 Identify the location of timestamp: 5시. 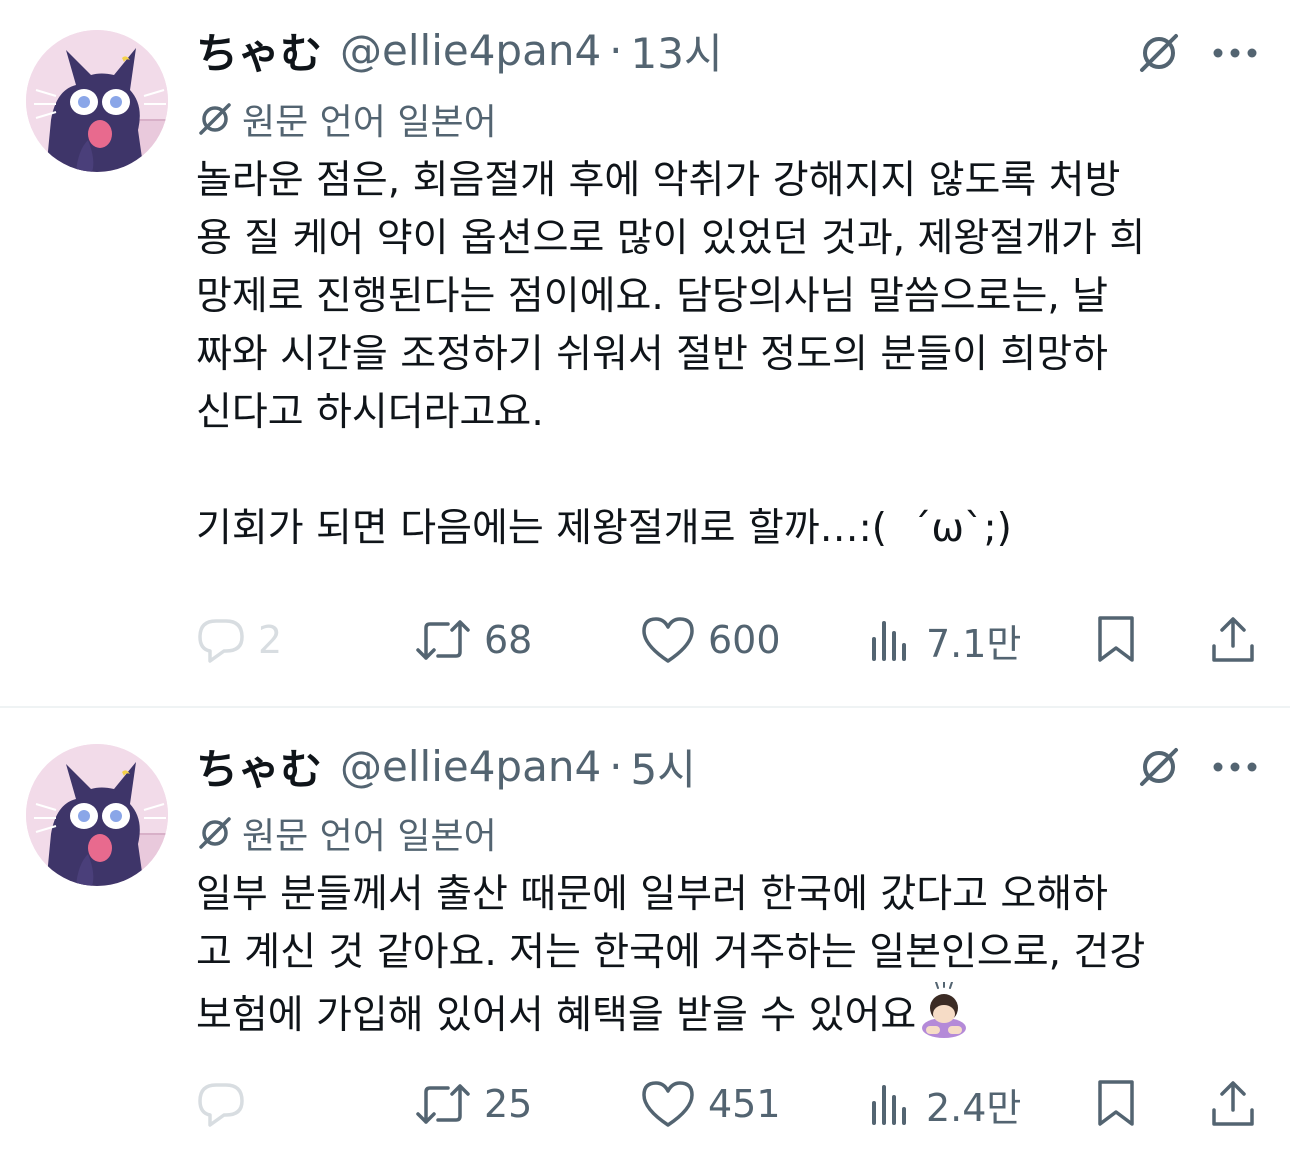
(663, 766).